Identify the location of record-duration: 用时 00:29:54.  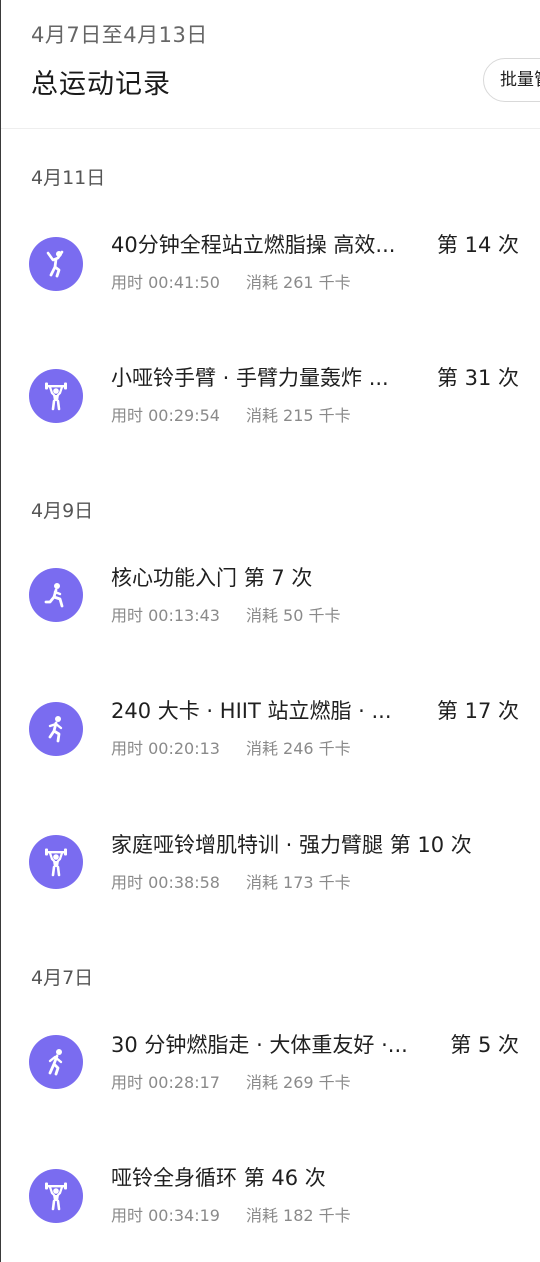
(165, 415).